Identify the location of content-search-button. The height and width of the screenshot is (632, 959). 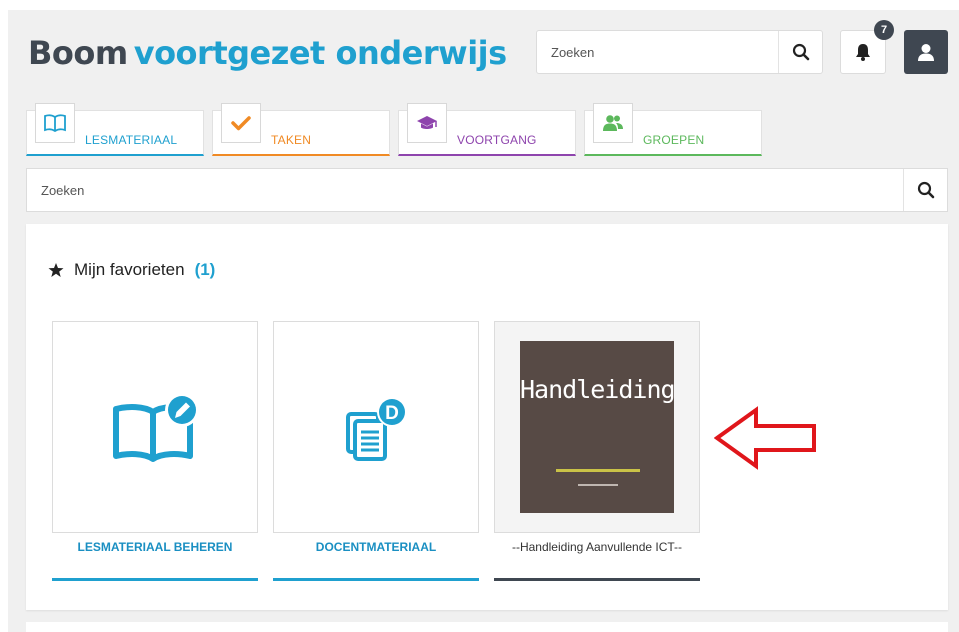
(925, 190).